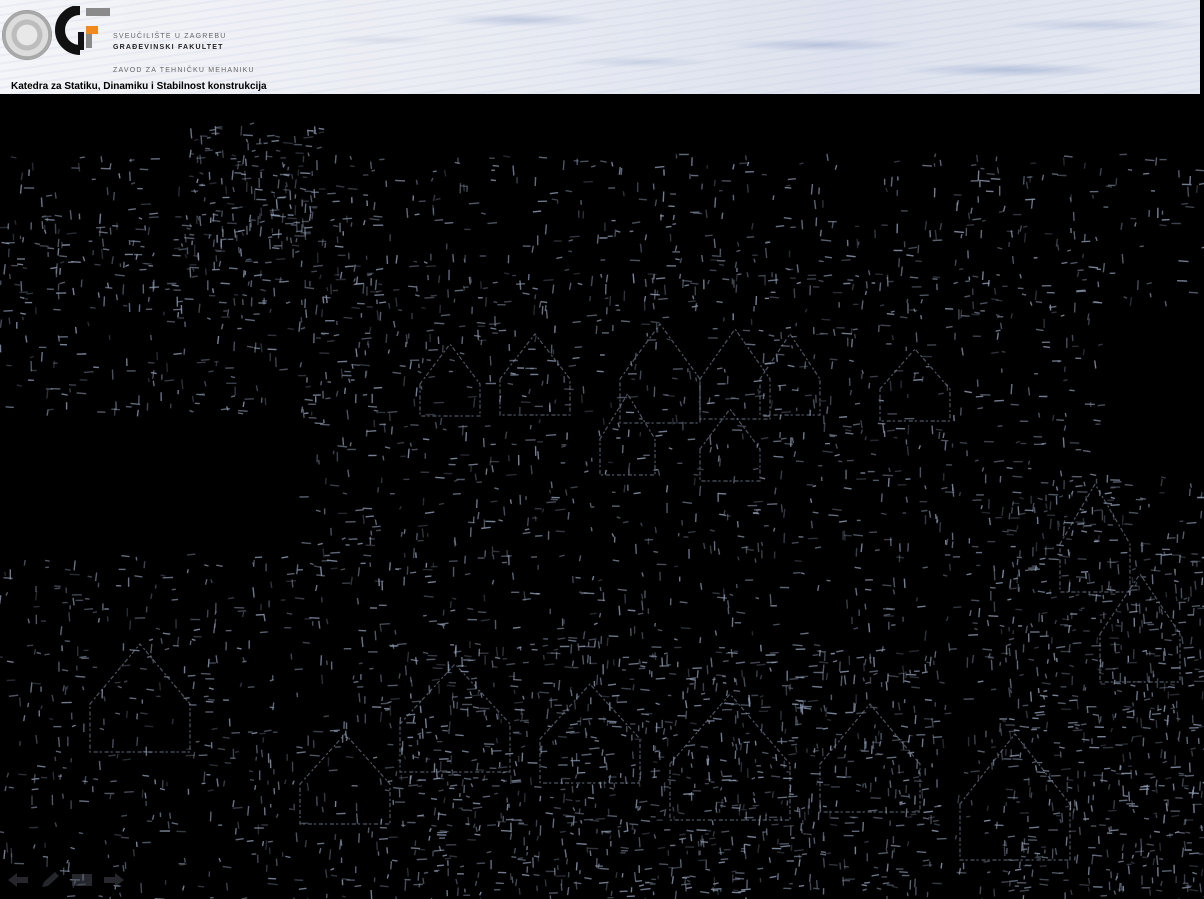  Describe the element at coordinates (170, 36) in the screenshot. I see `university-name: SVEUČILIŠTE U ZAGREBU` at that location.